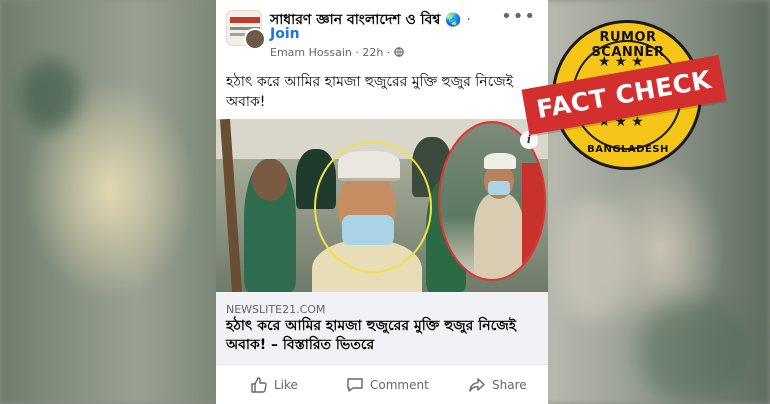 This screenshot has width=770, height=404. What do you see at coordinates (373, 207) in the screenshot?
I see `yellow-highlight-circle` at bounding box center [373, 207].